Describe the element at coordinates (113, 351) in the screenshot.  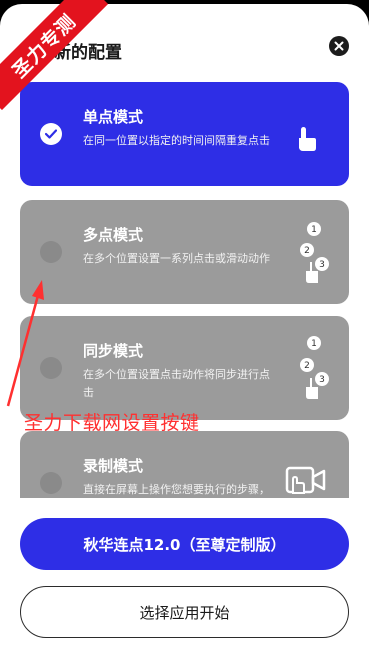
I see `mode-title: 同步模式` at that location.